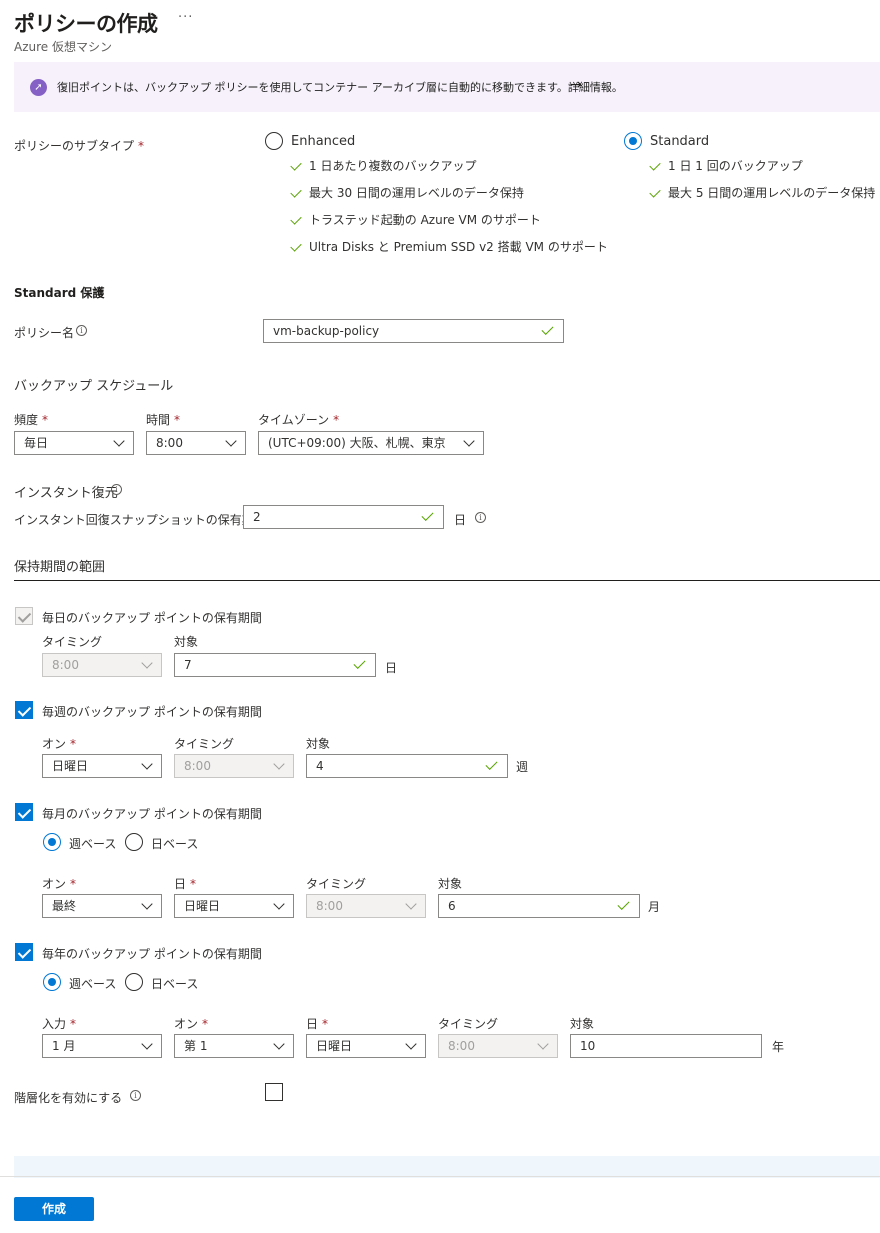 This screenshot has width=880, height=1233. I want to click on monthly-unit: 月, so click(654, 907).